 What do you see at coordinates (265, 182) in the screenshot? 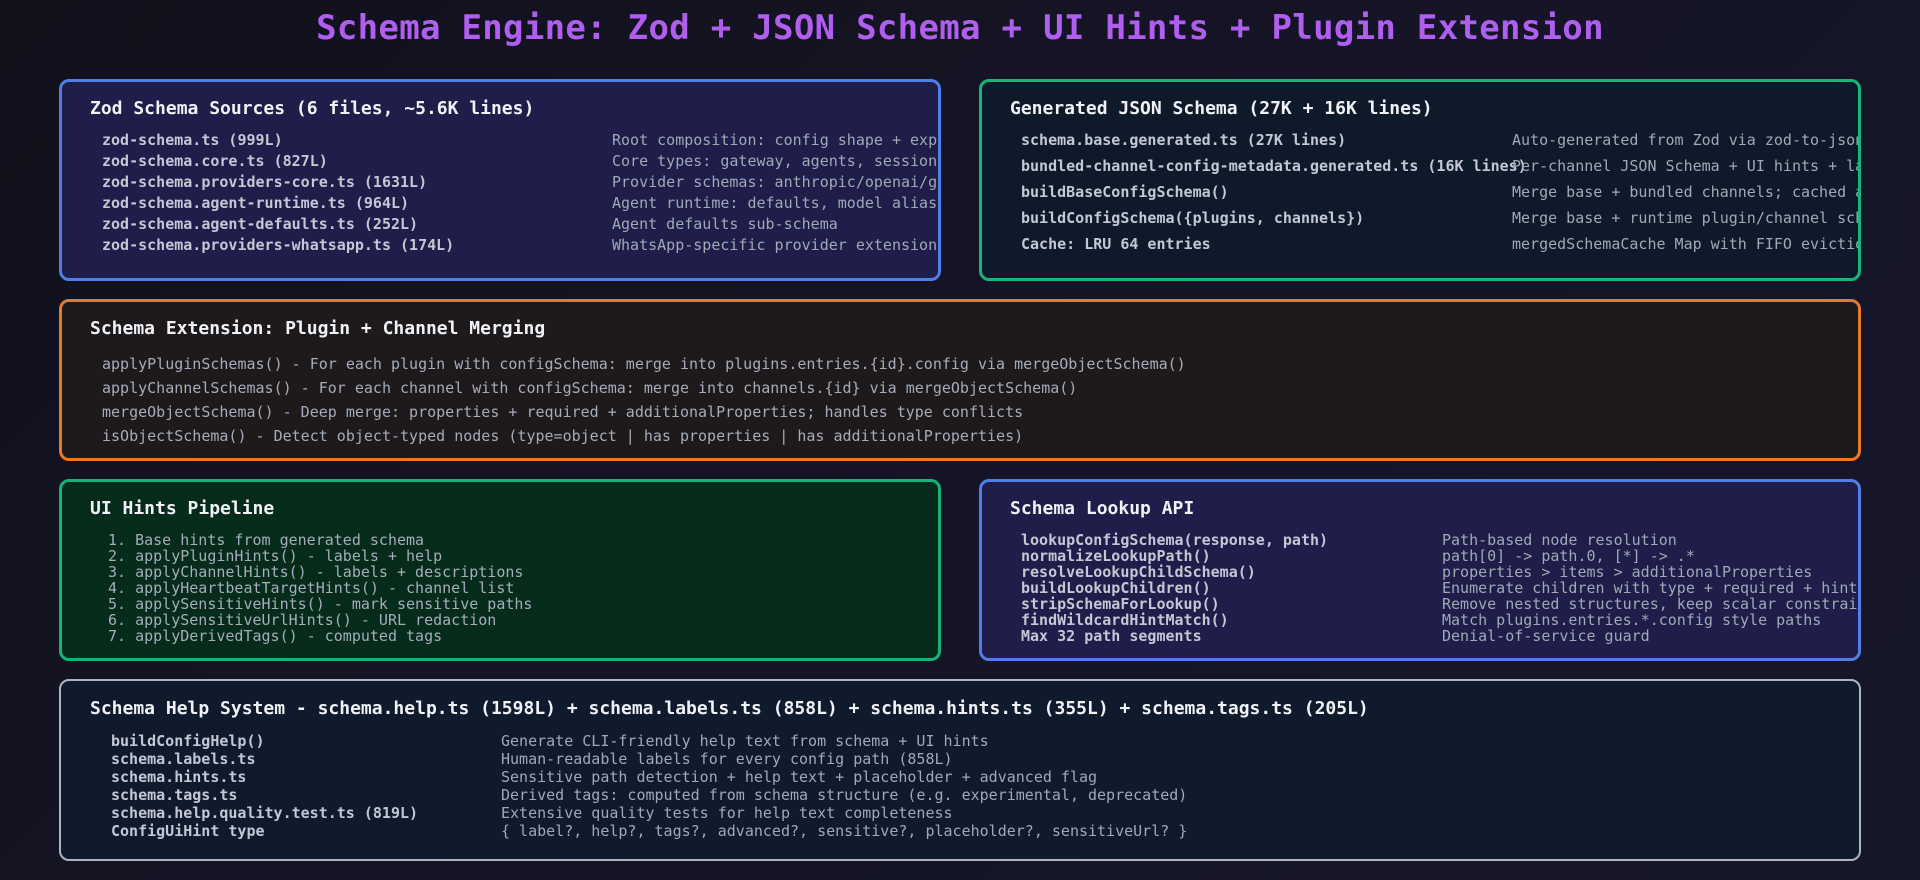
I see `file-name: zod-schema.providers-core.ts (1631L)` at bounding box center [265, 182].